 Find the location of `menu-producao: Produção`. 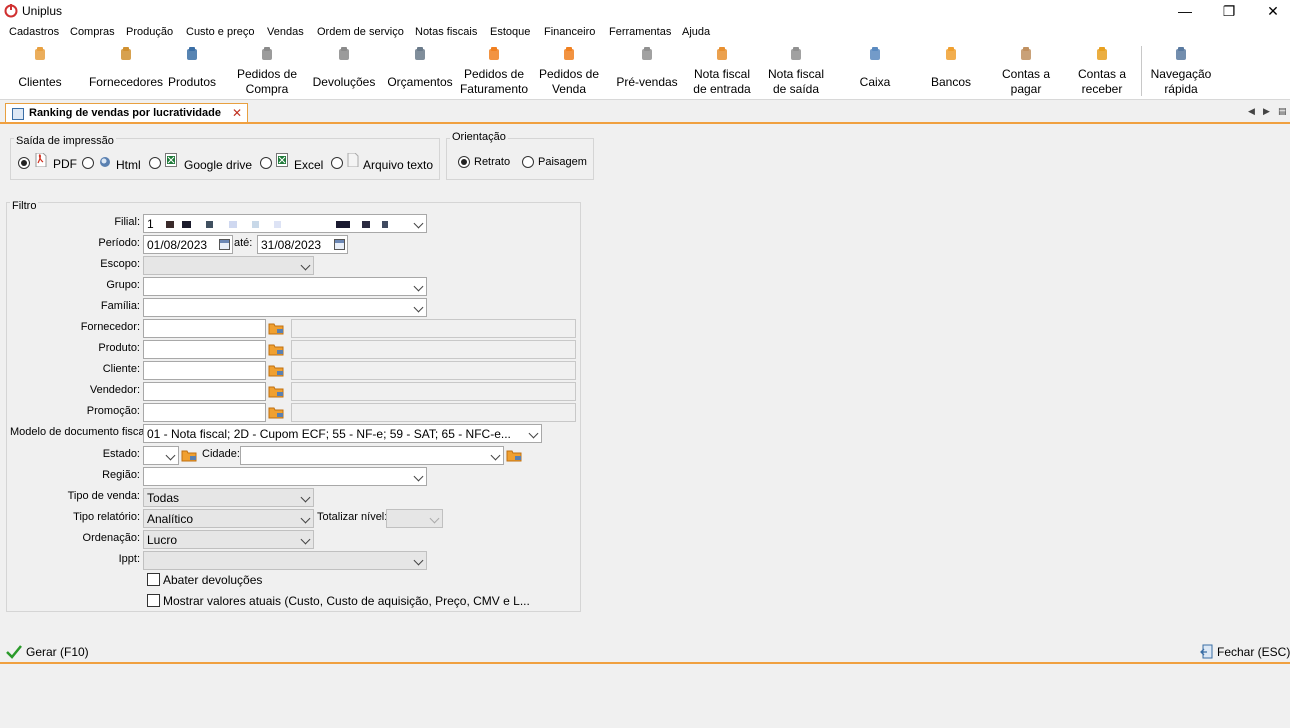

menu-producao: Produção is located at coordinates (149, 32).